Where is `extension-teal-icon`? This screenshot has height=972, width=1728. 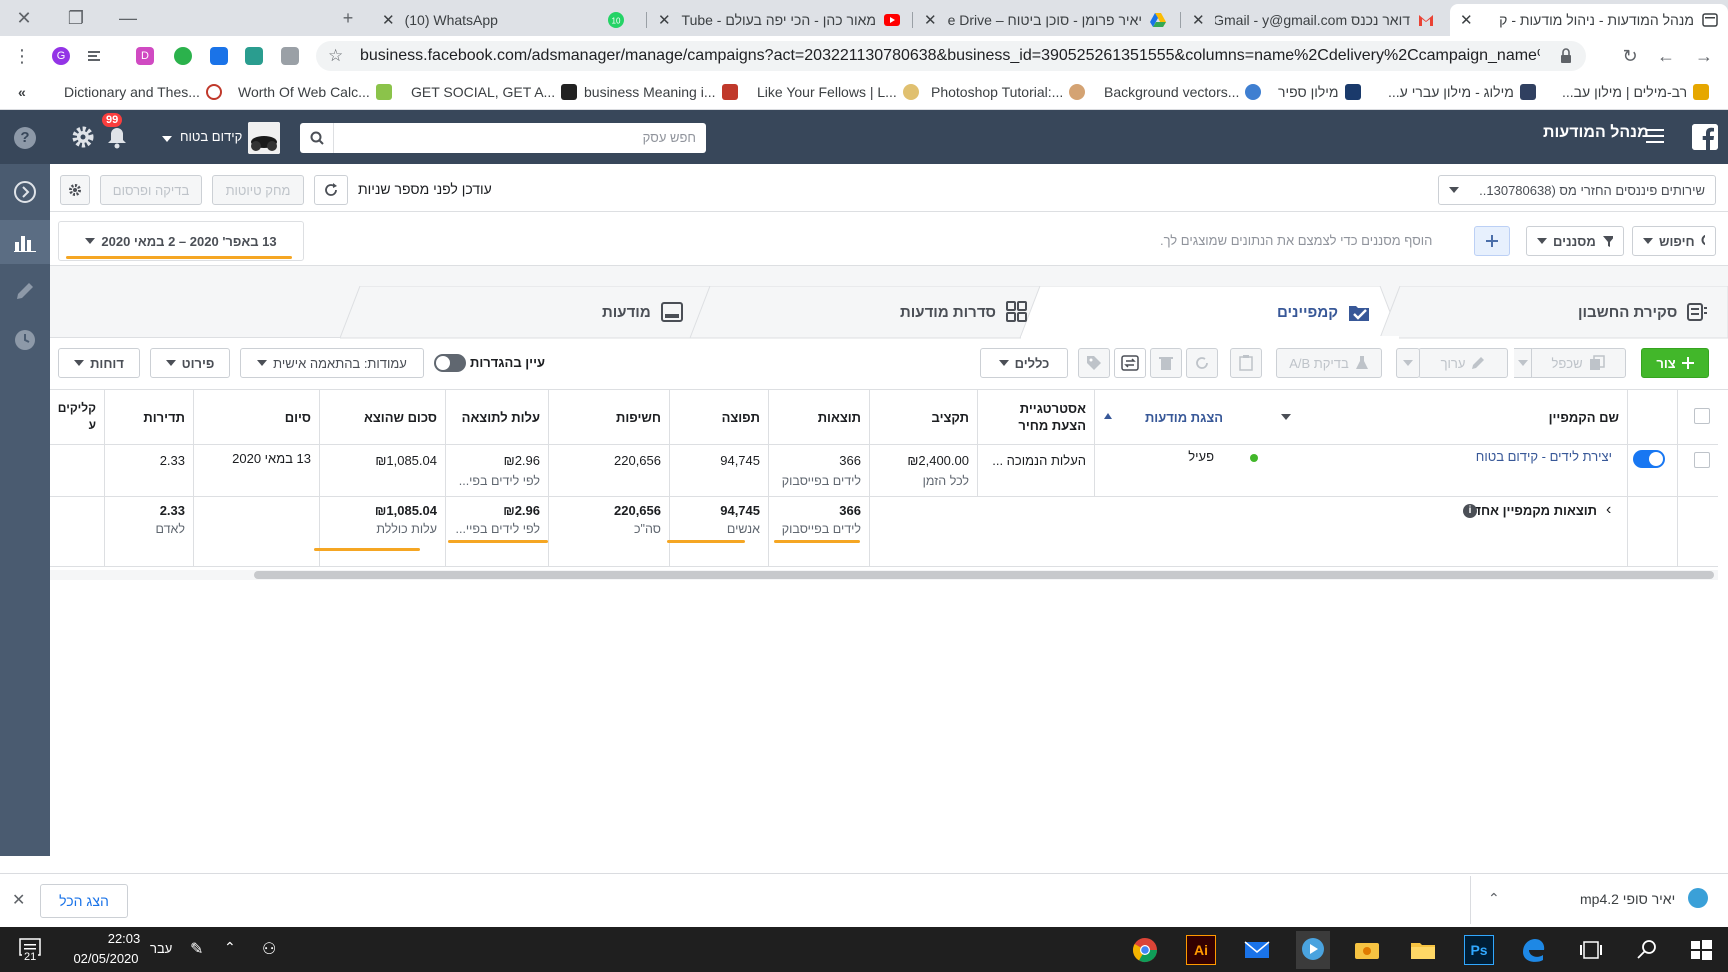 extension-teal-icon is located at coordinates (254, 56).